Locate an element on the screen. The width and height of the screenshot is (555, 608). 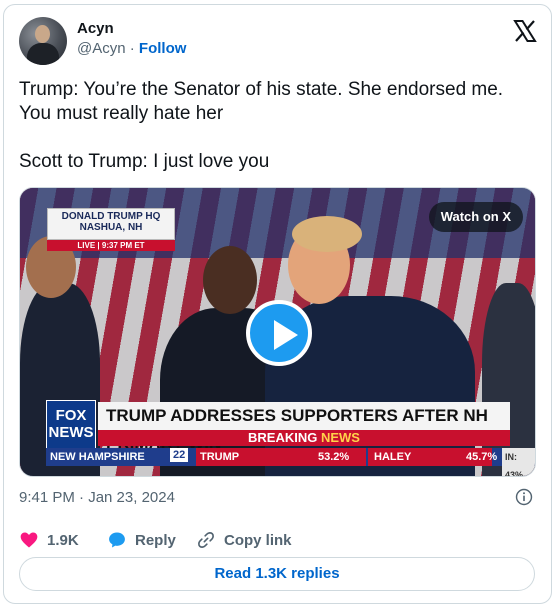
live-bar: LIVE | 9:37 PM ET is located at coordinates (111, 245).